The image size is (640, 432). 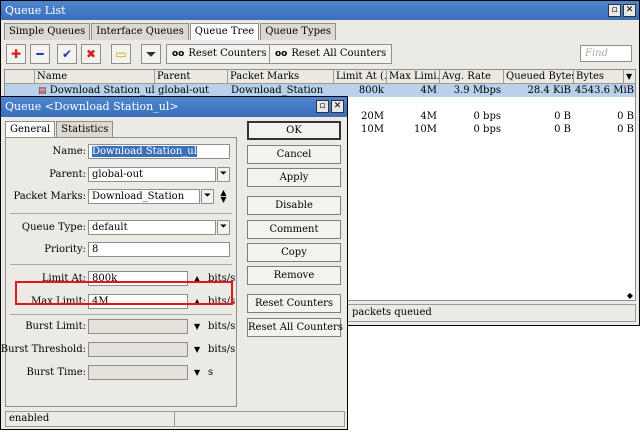 I want to click on burst-threshold-label: Burst Threshold:, so click(x=43, y=349).